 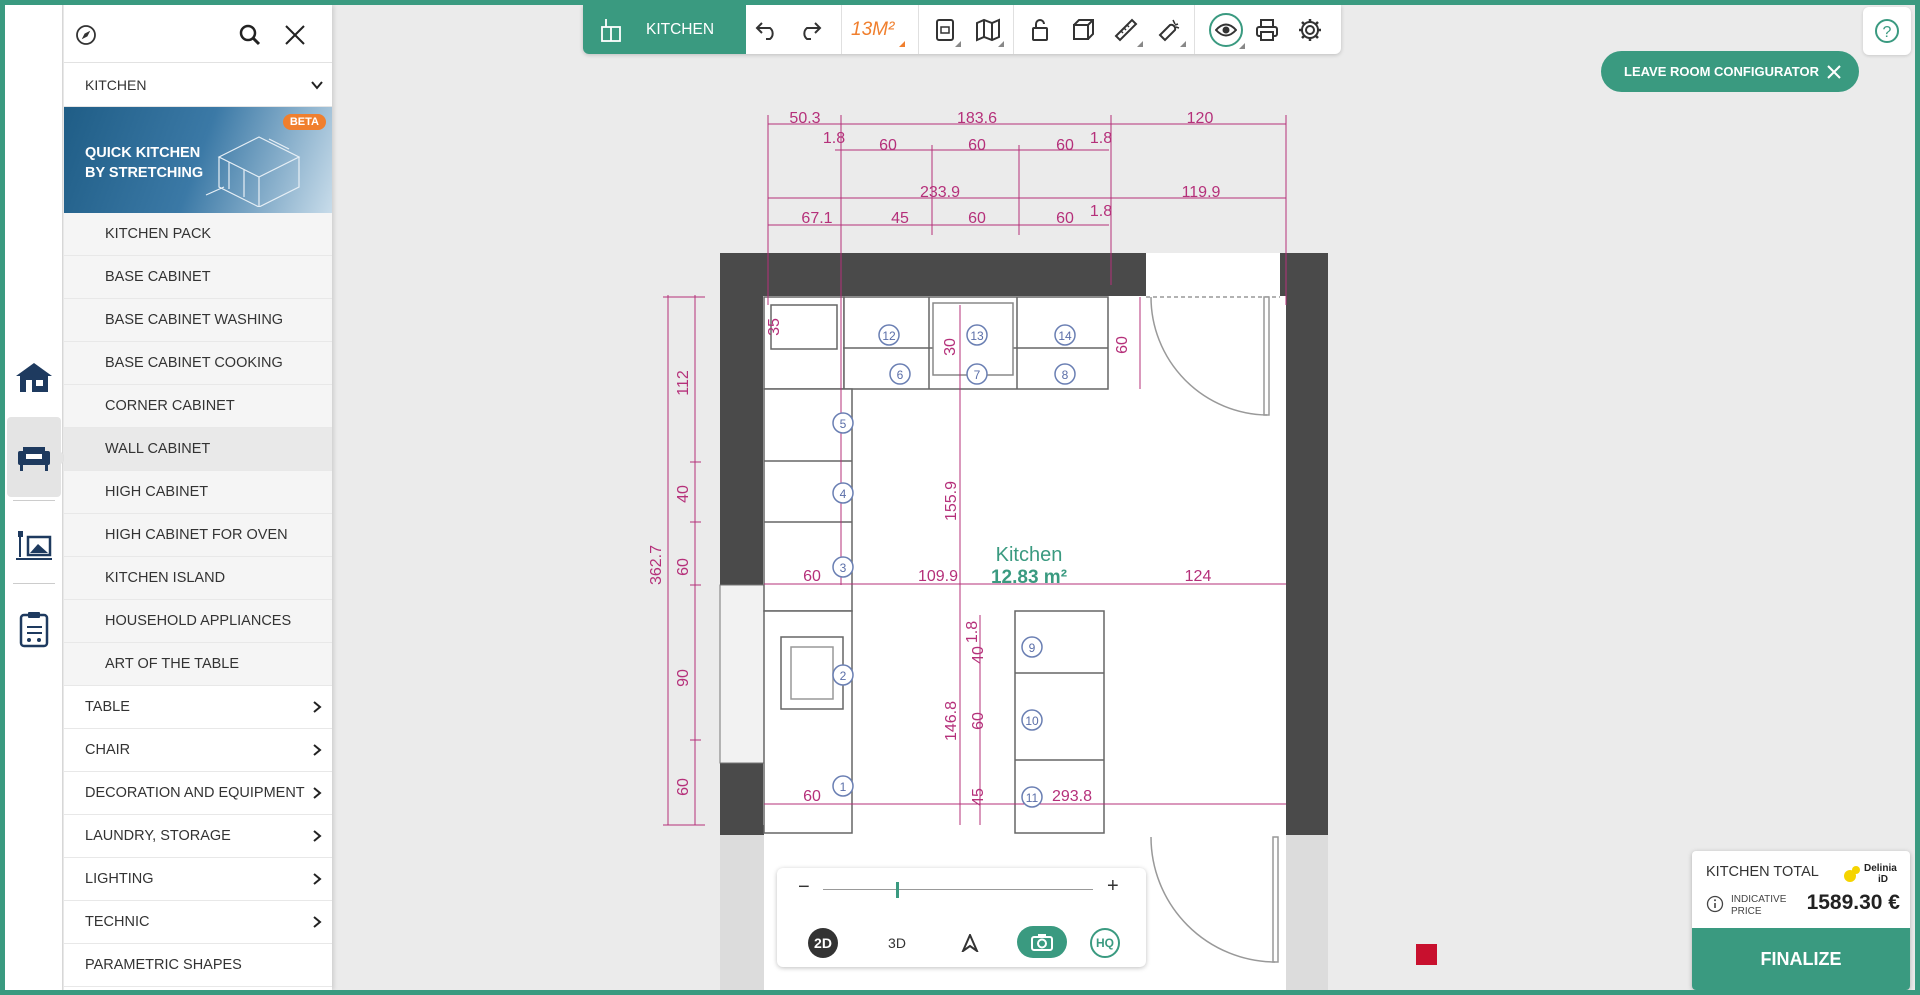 I want to click on redo-button, so click(x=810, y=30).